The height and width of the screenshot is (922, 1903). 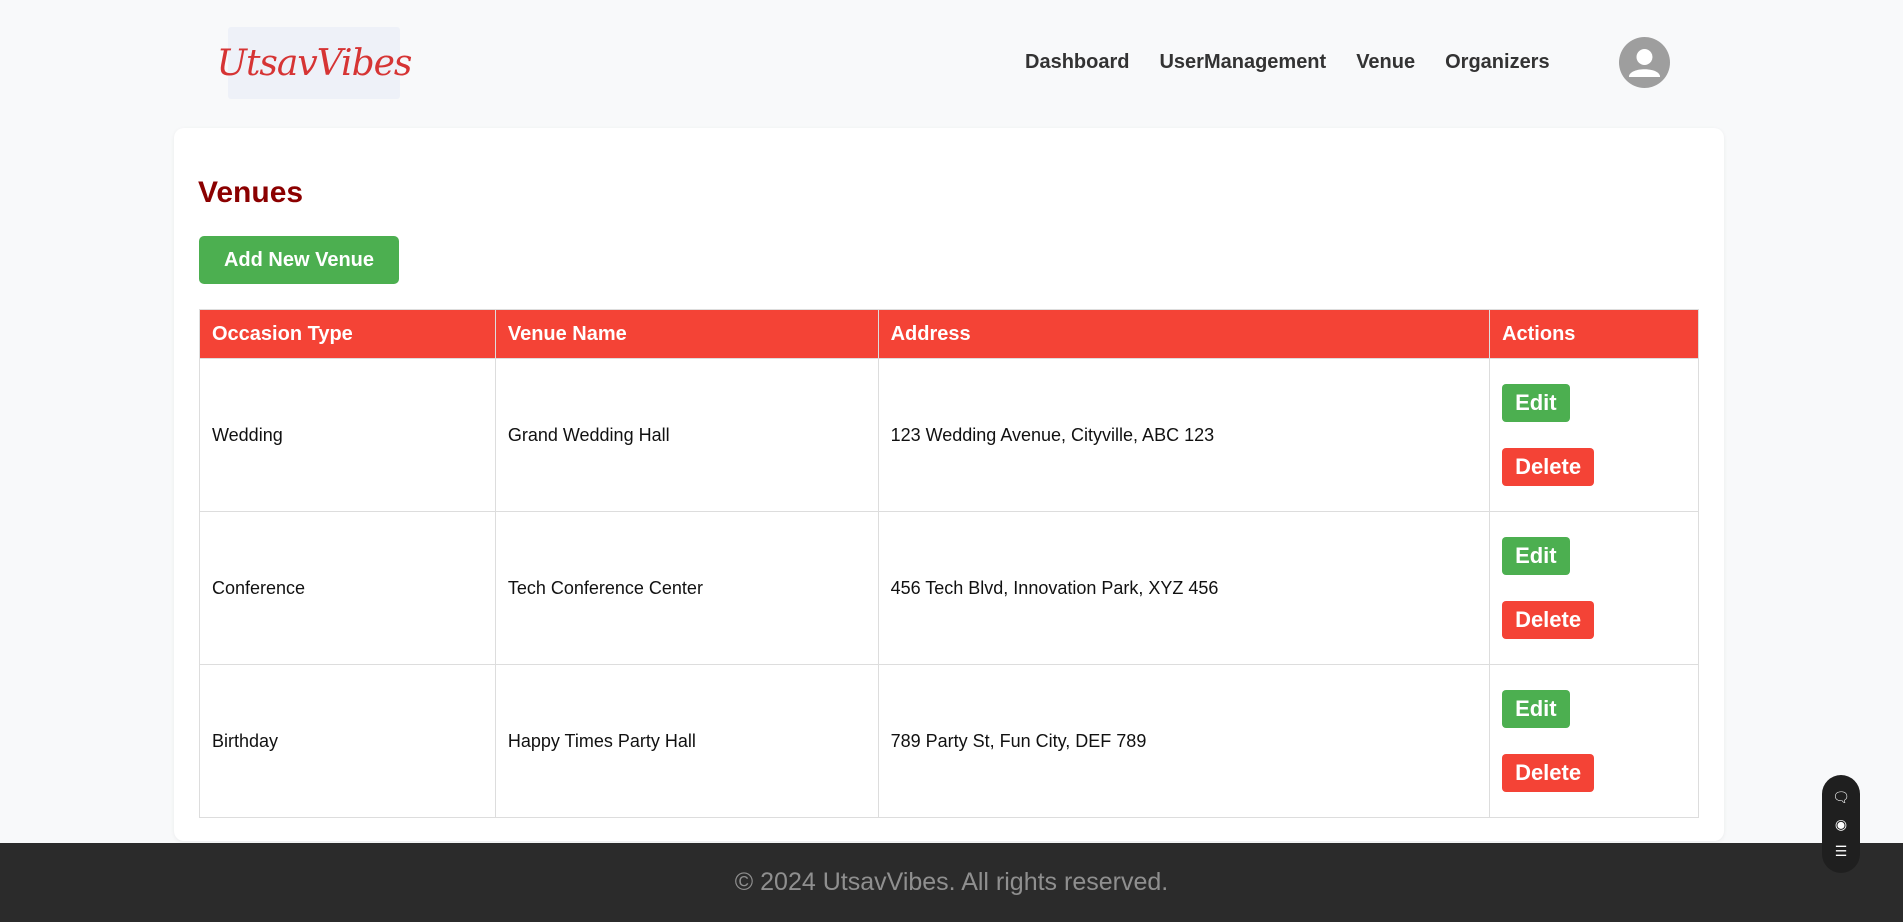 What do you see at coordinates (686, 435) in the screenshot?
I see `cell-venue-name: Grand Wedding Hall` at bounding box center [686, 435].